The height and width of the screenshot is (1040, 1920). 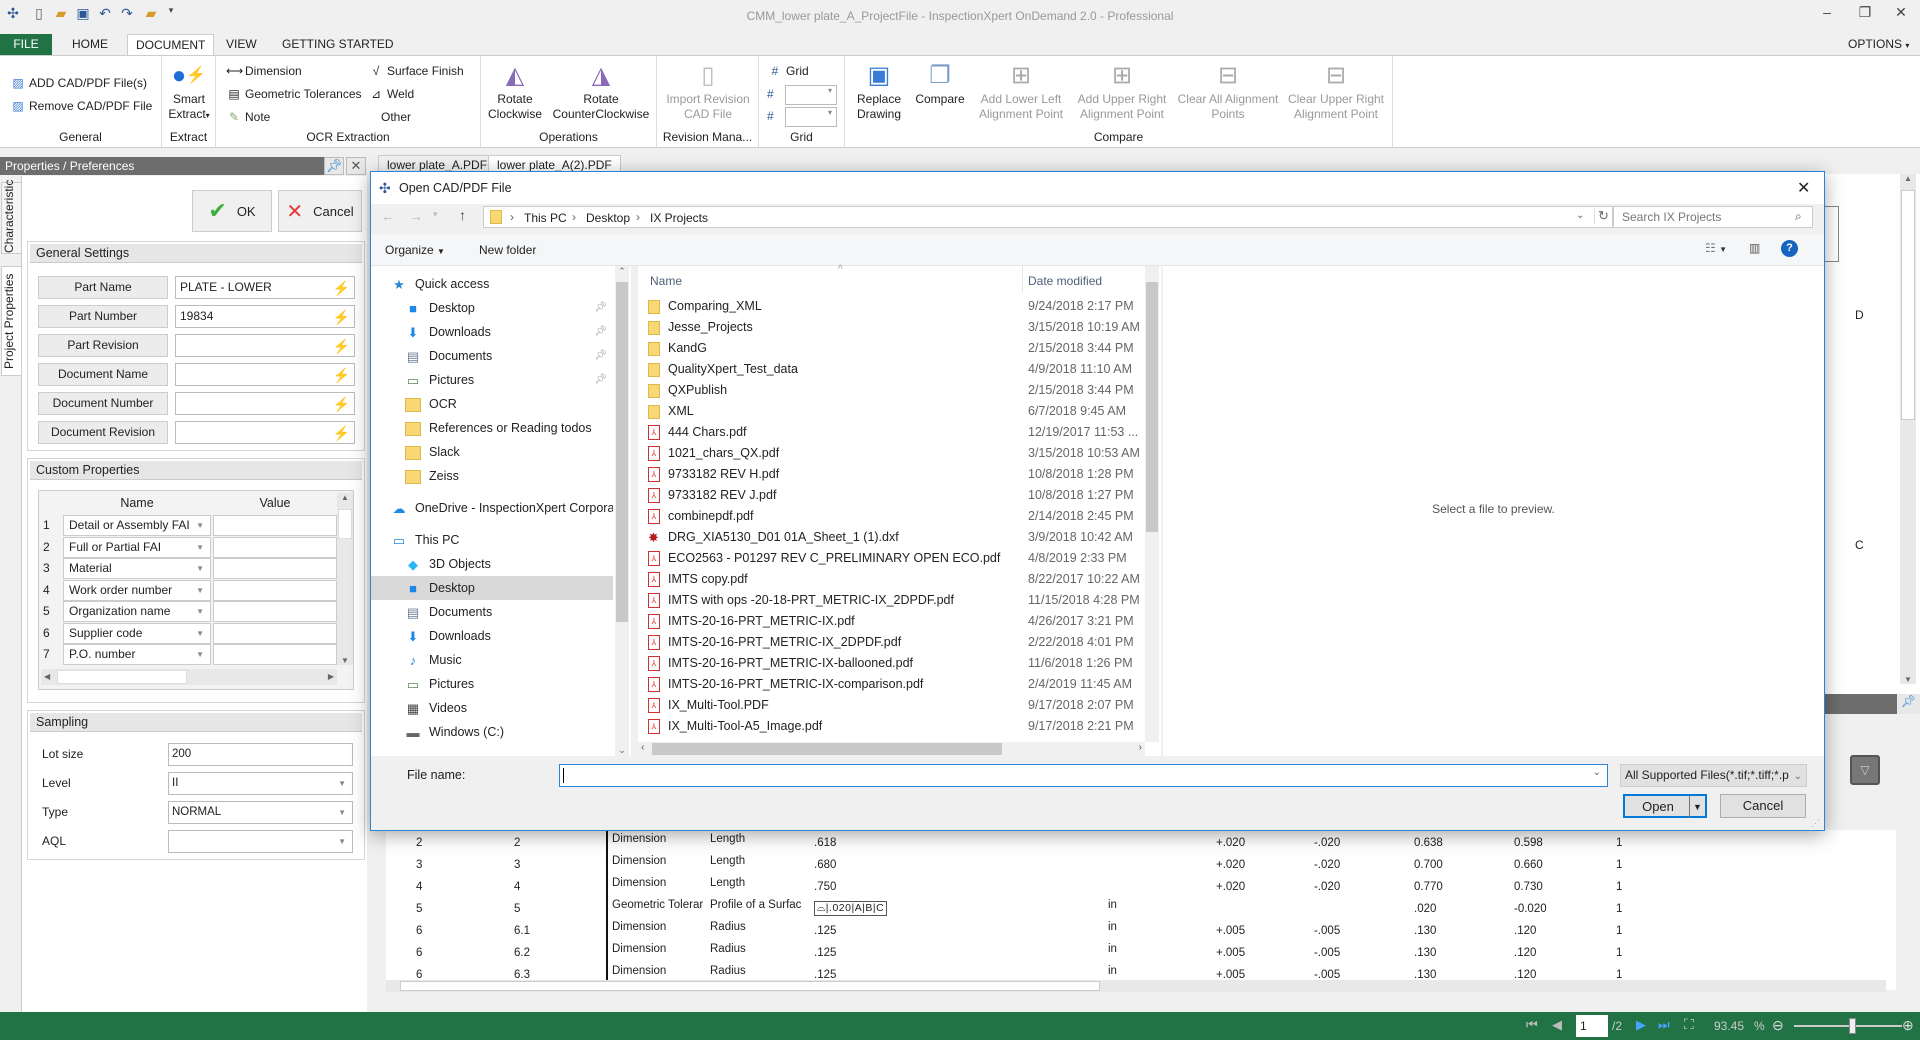 What do you see at coordinates (320, 211) in the screenshot?
I see `cancel-button: ✕ Cancel` at bounding box center [320, 211].